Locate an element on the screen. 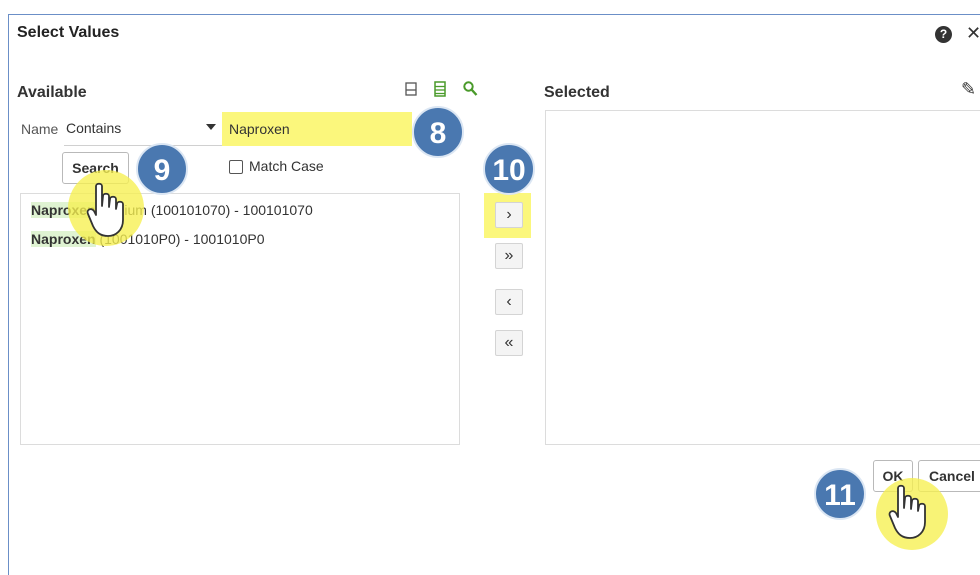  move-all-button: » is located at coordinates (509, 256).